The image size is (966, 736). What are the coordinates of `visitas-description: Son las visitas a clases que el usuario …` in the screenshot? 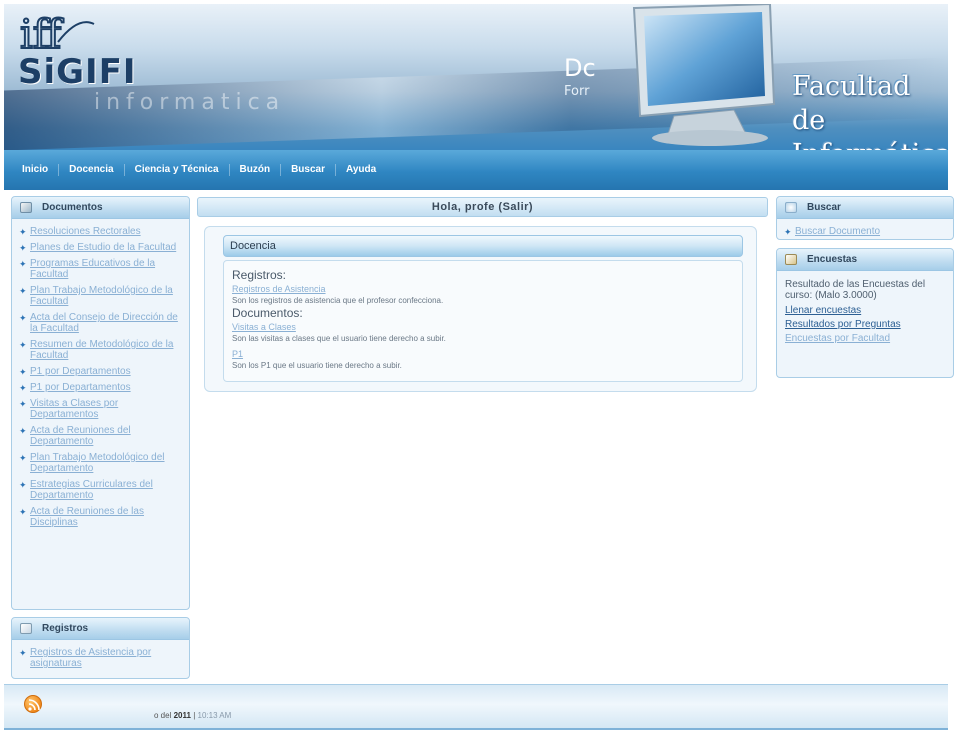 It's located at (339, 338).